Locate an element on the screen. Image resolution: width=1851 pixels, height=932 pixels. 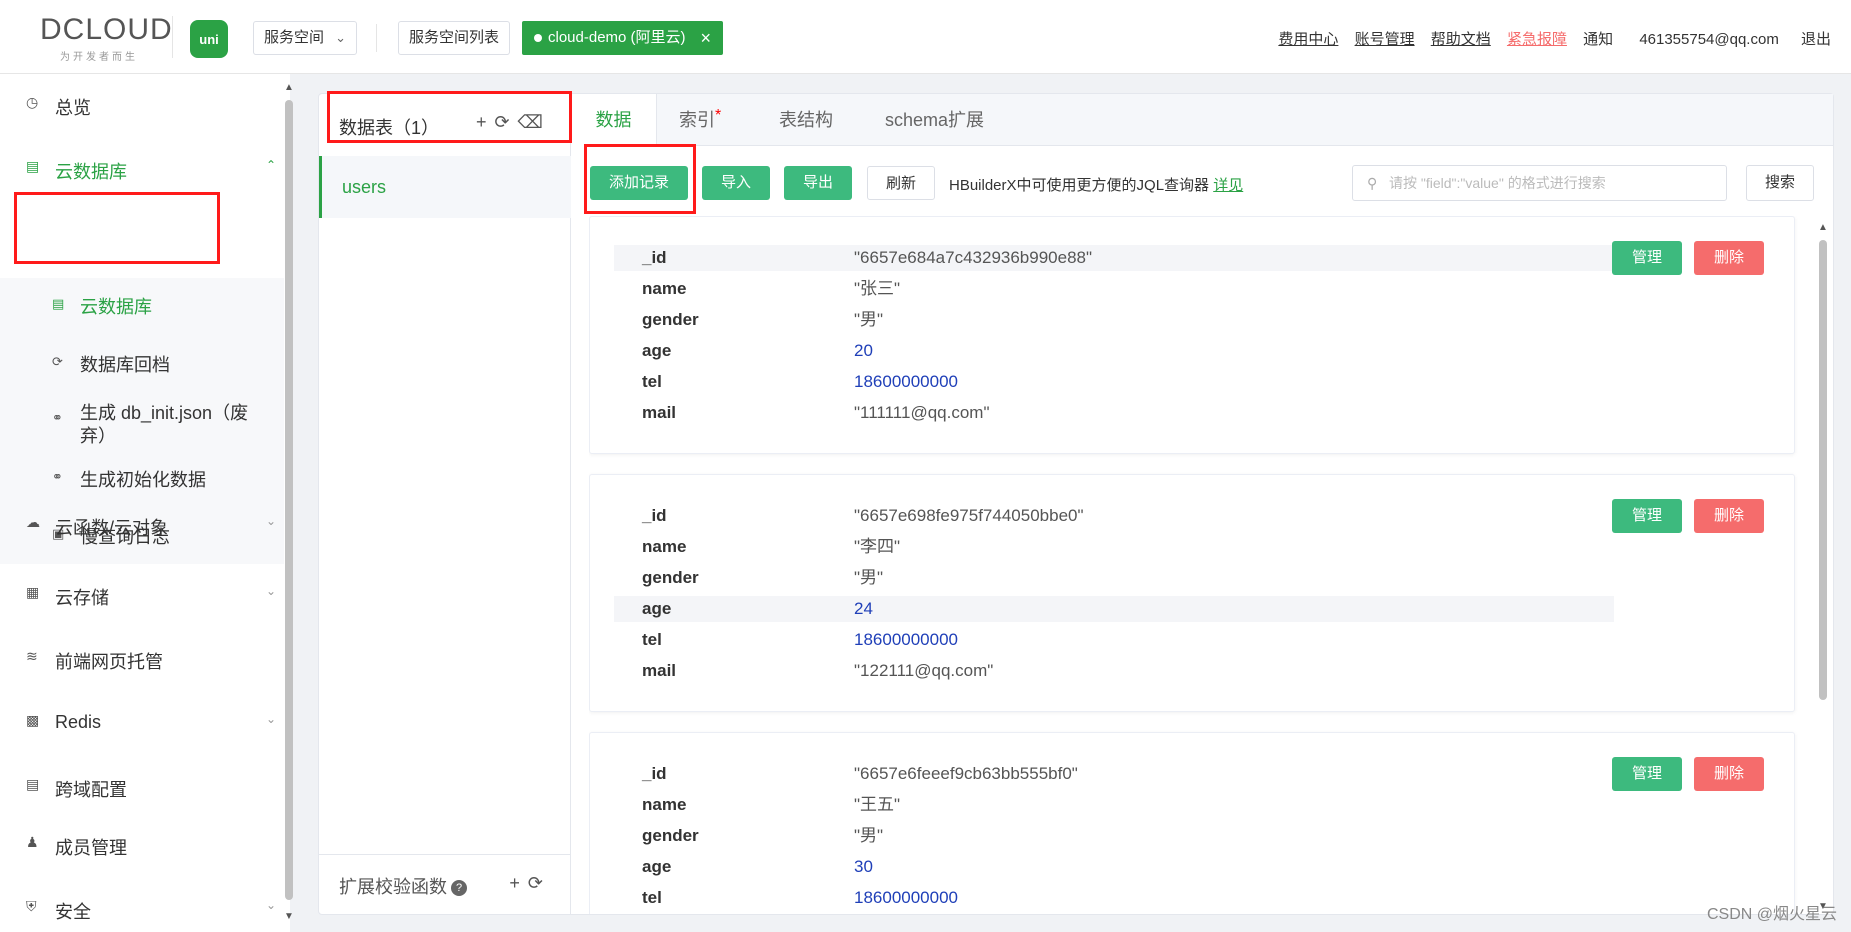
sidebar-item-label: 总览 is located at coordinates (73, 108).